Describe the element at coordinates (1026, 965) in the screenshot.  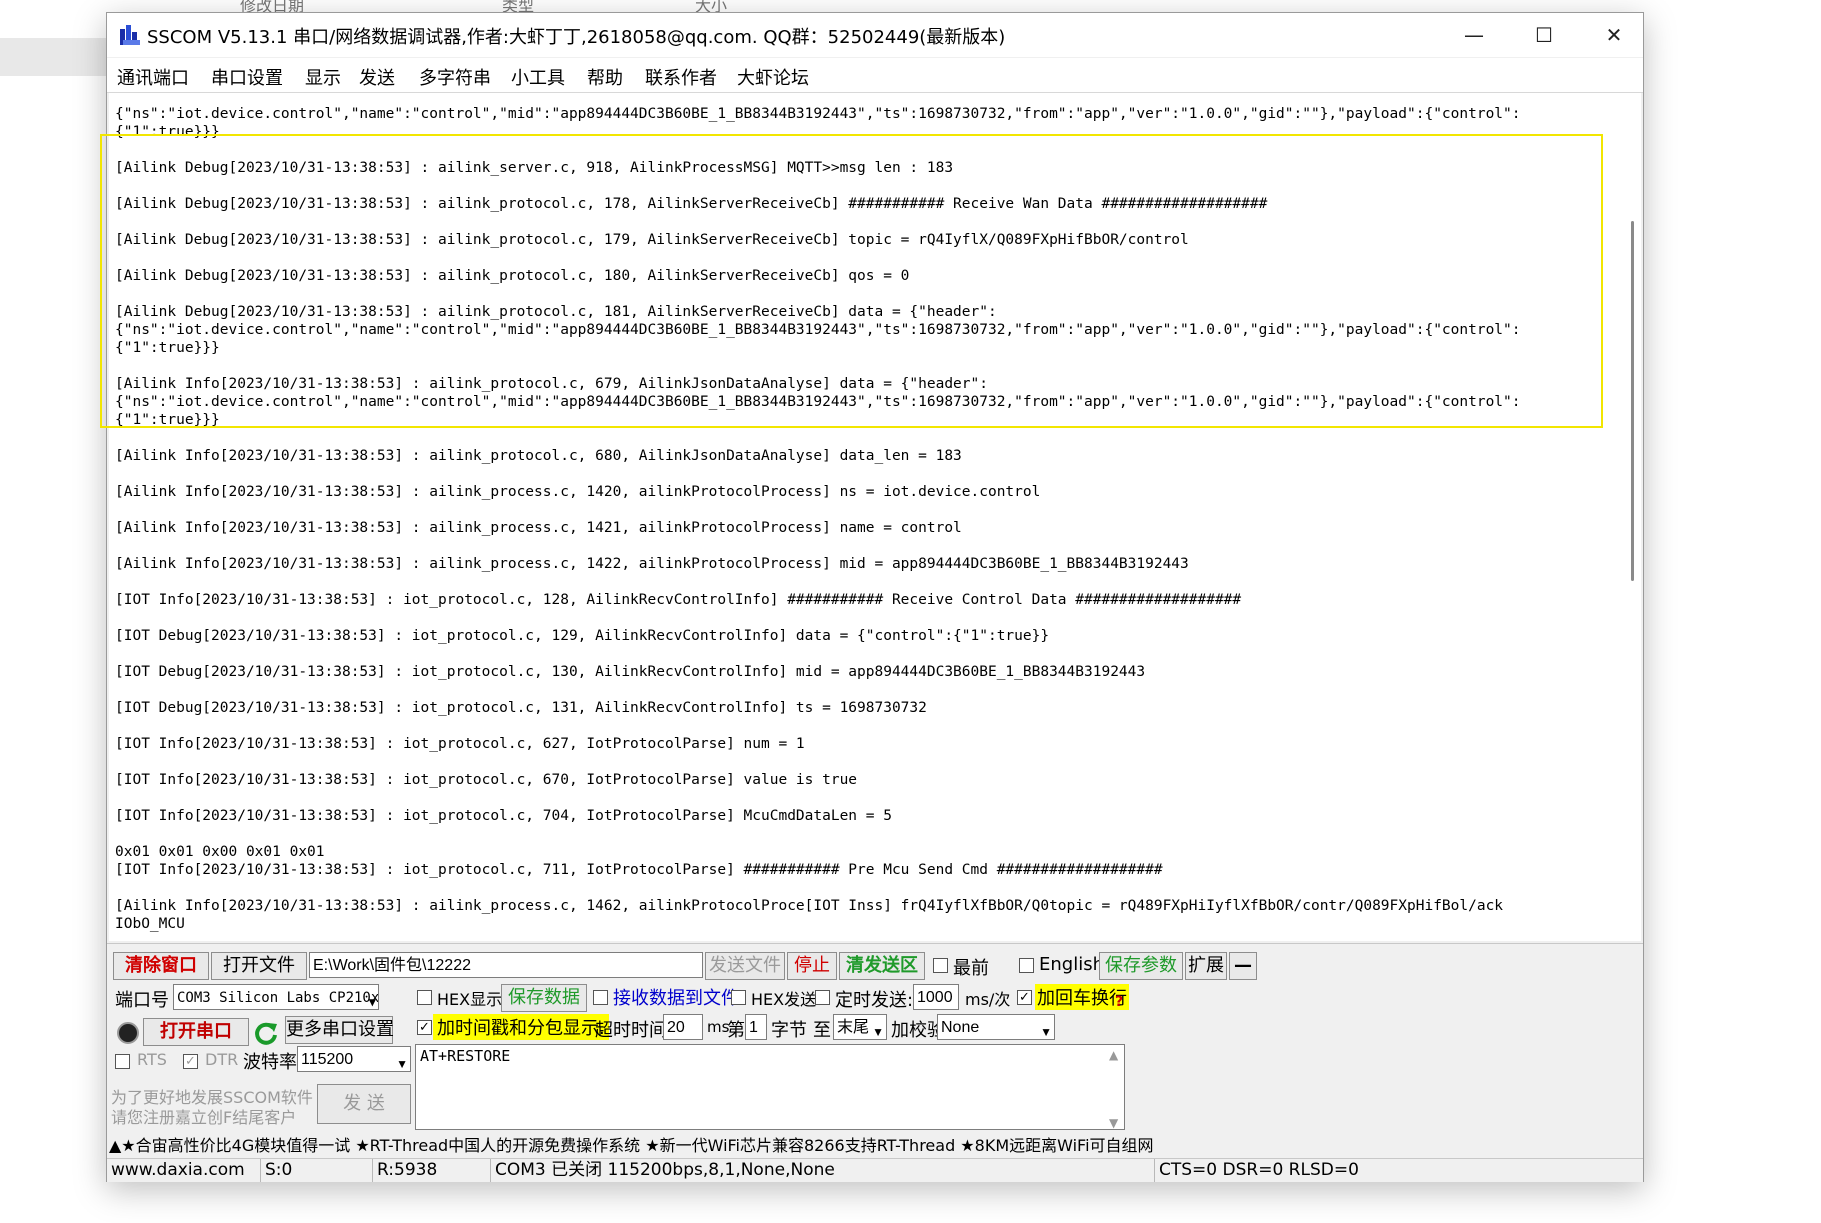
I see `english-checkbox` at that location.